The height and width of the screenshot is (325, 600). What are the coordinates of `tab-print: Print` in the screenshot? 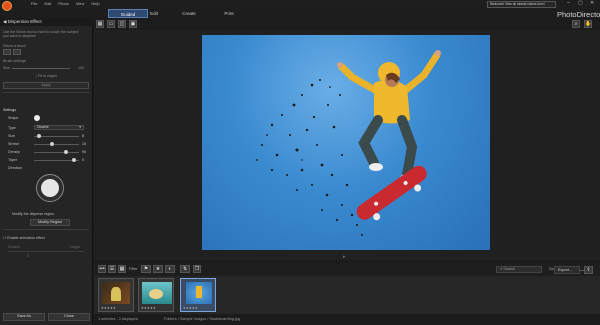 It's located at (229, 13).